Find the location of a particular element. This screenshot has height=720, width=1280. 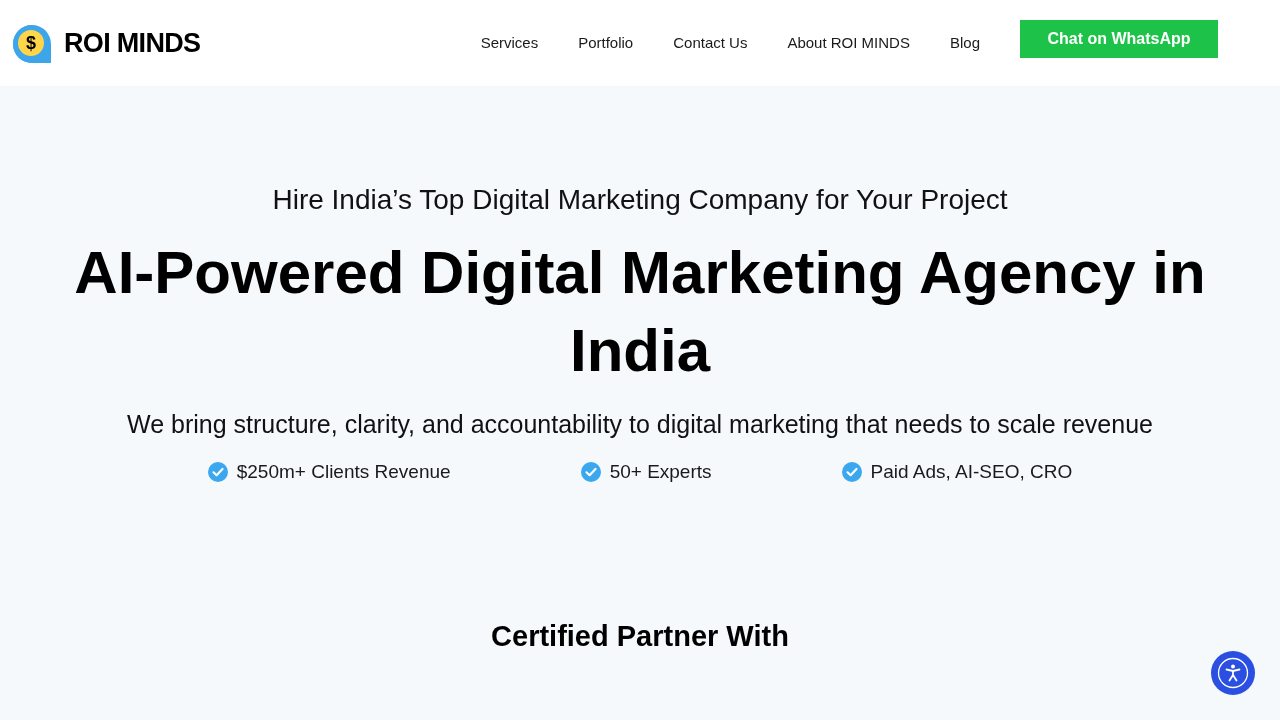

accessibility-icon is located at coordinates (1233, 673).